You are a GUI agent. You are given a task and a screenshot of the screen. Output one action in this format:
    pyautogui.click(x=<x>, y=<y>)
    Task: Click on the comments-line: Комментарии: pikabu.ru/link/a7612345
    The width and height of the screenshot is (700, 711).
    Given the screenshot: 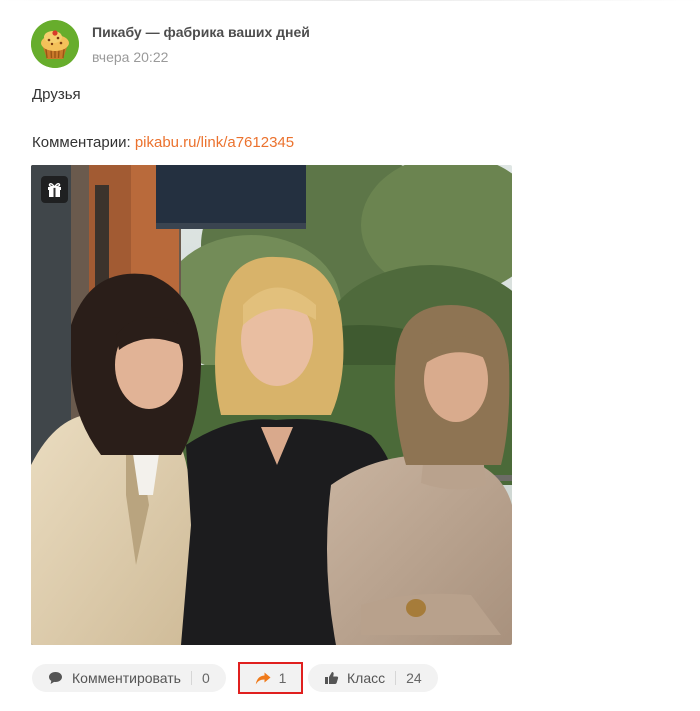 What is the action you would take?
    pyautogui.click(x=163, y=142)
    